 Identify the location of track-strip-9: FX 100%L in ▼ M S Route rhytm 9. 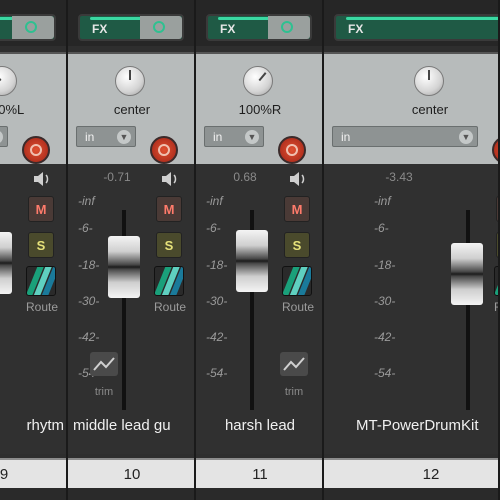
(34, 250).